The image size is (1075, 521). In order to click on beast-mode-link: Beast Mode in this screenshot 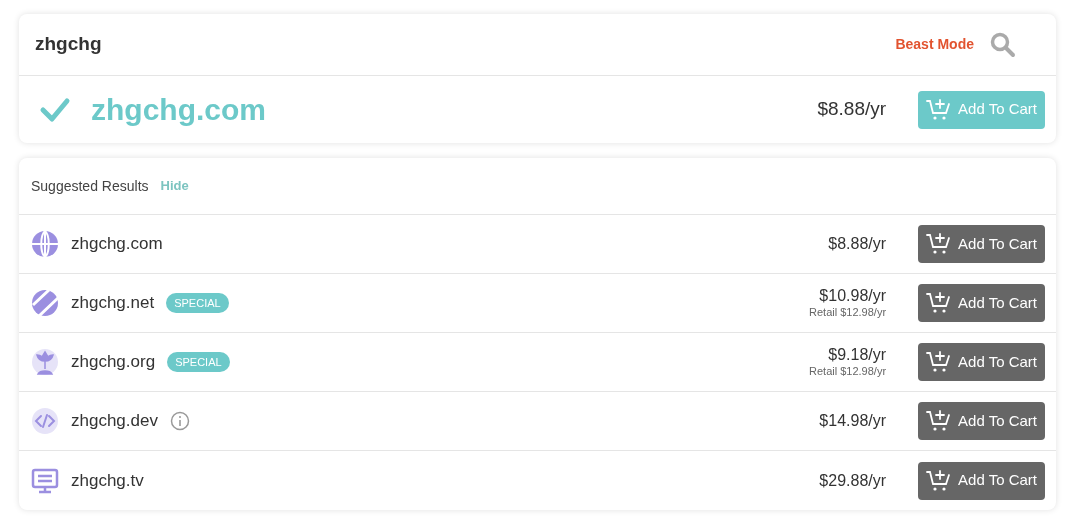, I will do `click(934, 44)`.